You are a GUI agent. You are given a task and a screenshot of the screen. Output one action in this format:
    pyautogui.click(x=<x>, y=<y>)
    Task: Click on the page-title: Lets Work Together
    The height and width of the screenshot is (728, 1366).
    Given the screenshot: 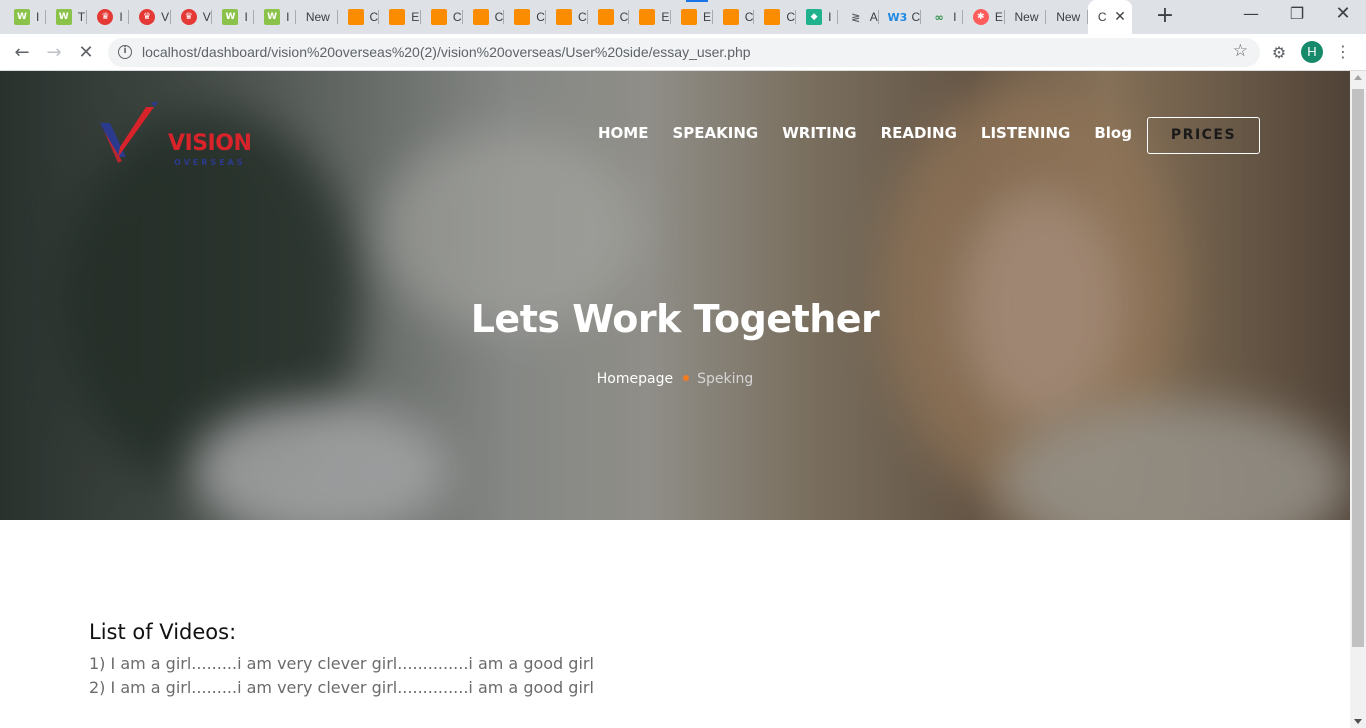 What is the action you would take?
    pyautogui.click(x=675, y=319)
    